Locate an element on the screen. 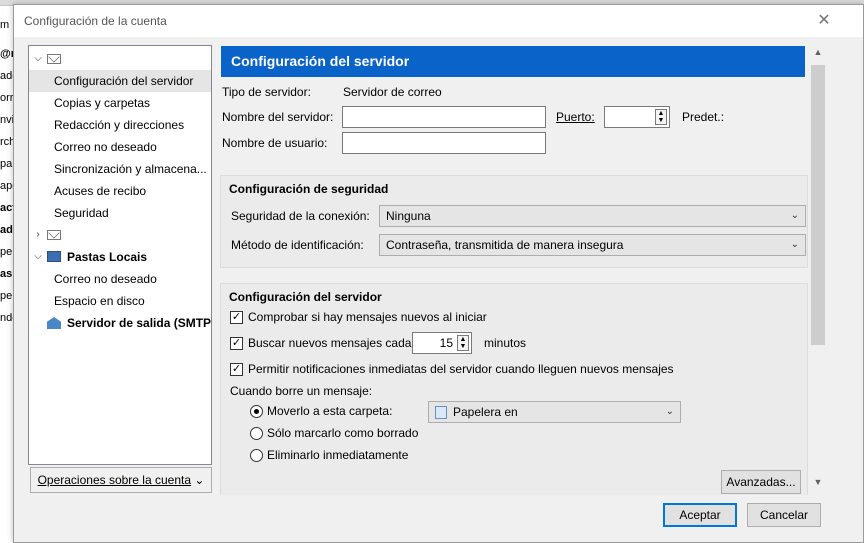 The height and width of the screenshot is (543, 864). mark-deleted-radio is located at coordinates (256, 433).